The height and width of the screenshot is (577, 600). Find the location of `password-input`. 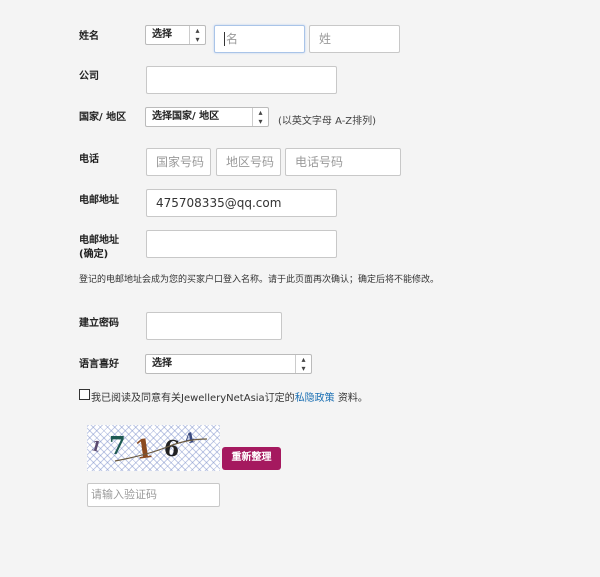

password-input is located at coordinates (214, 326).